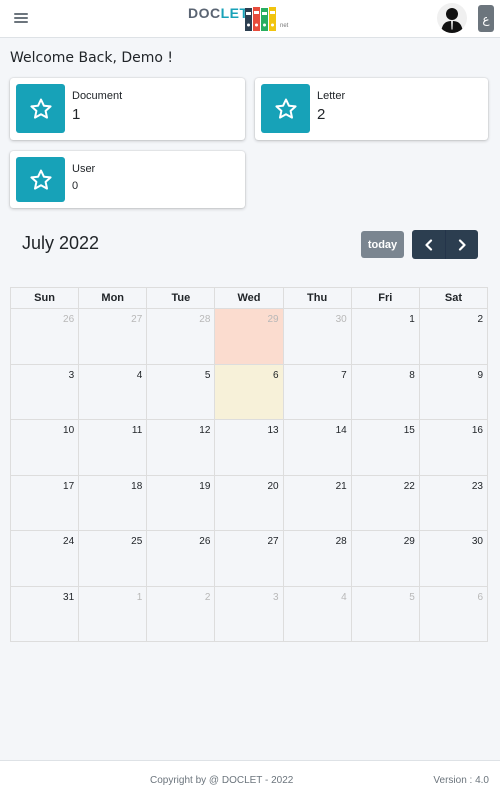 The height and width of the screenshot is (800, 500). Describe the element at coordinates (113, 558) in the screenshot. I see `calendar-day-cell: 25` at that location.